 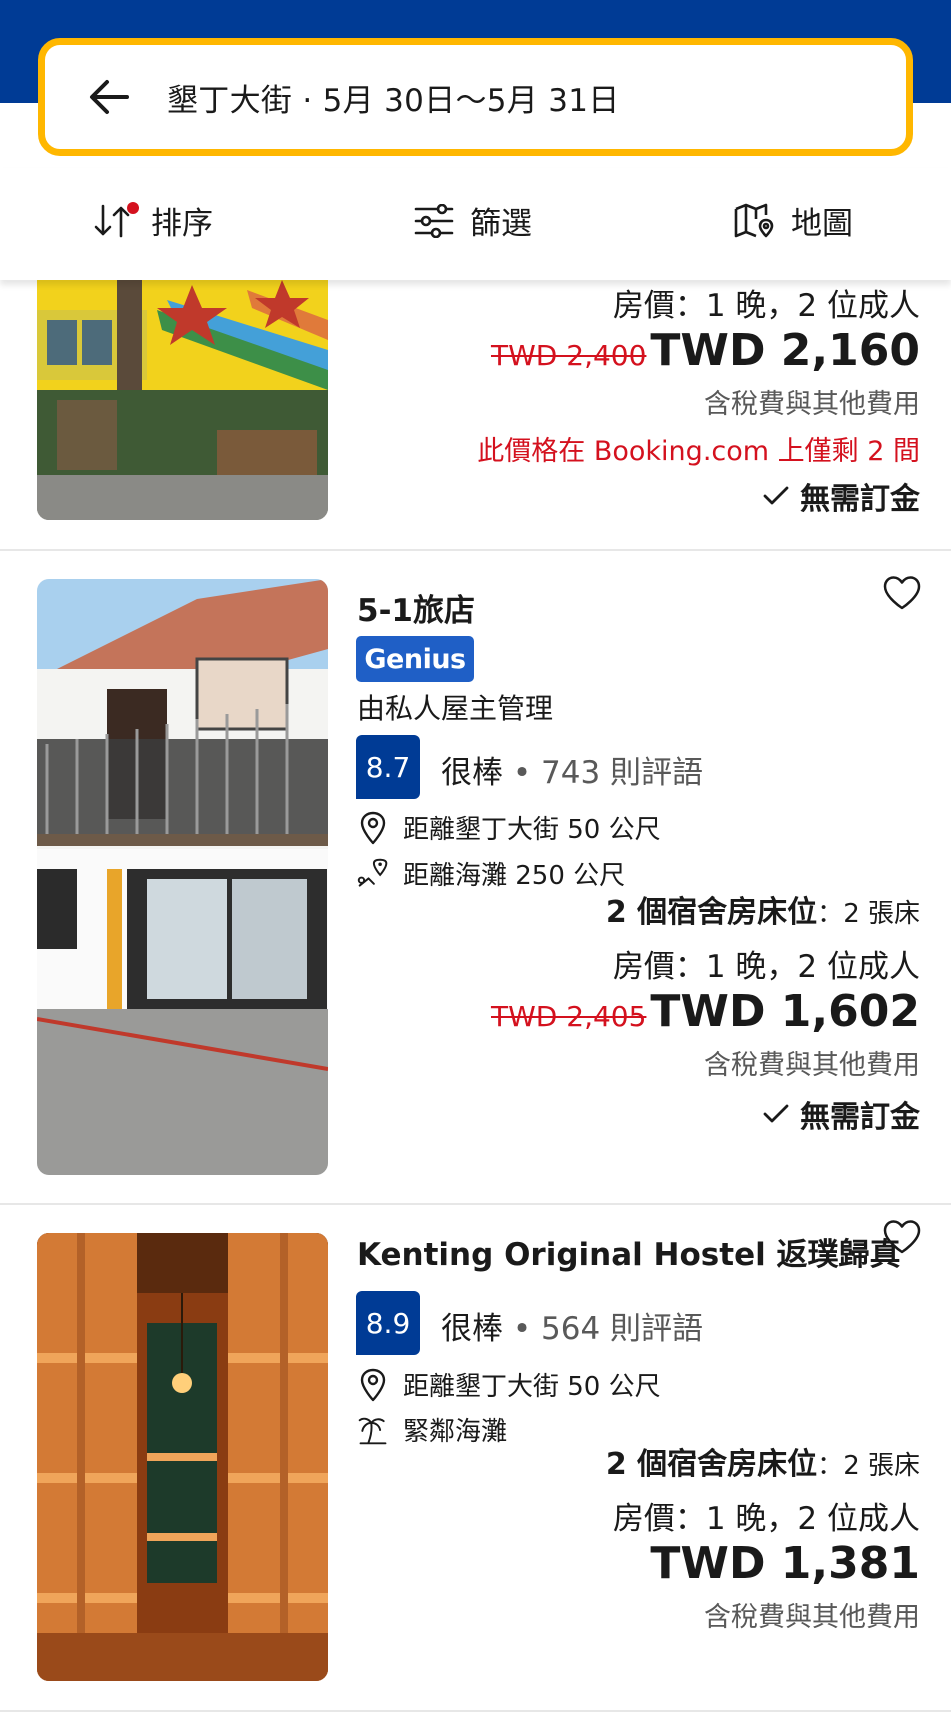 I want to click on review-summary: 很棒 • 743 則評語, so click(x=572, y=773).